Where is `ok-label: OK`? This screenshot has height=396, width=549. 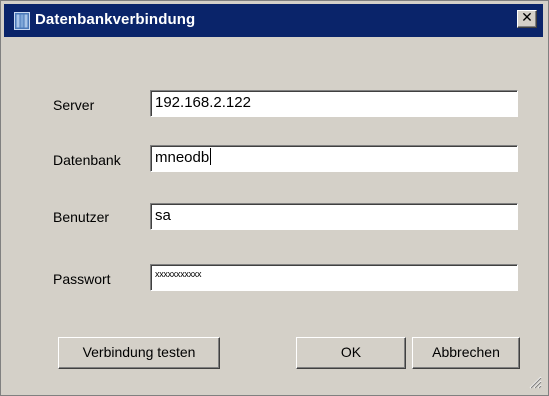 ok-label: OK is located at coordinates (351, 352).